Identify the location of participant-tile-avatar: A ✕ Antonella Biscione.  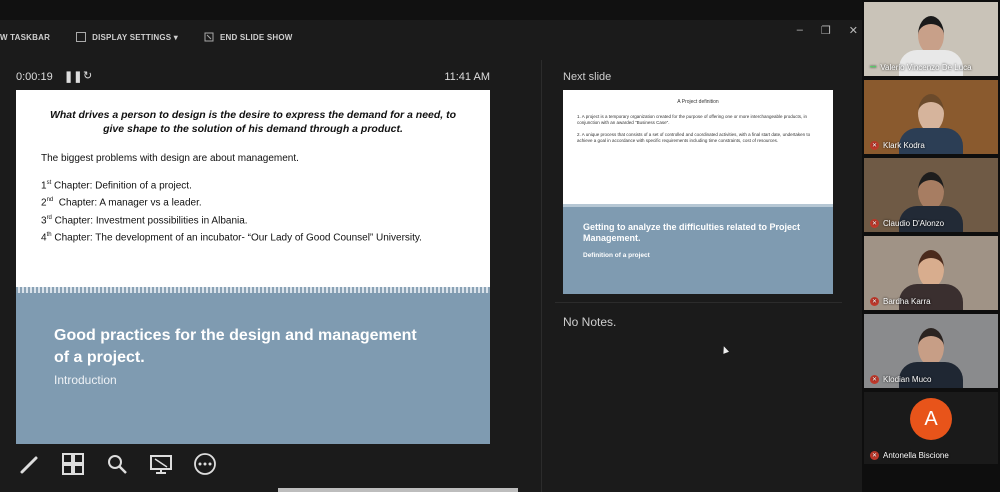
(931, 428).